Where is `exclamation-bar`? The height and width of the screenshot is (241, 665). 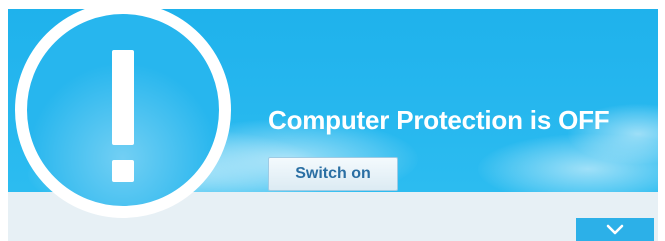
exclamation-bar is located at coordinates (123, 97).